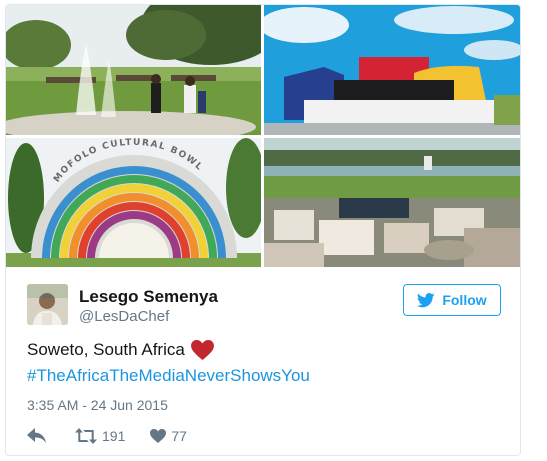 This screenshot has height=461, width=547. Describe the element at coordinates (86, 436) in the screenshot. I see `retweet-icon` at that location.